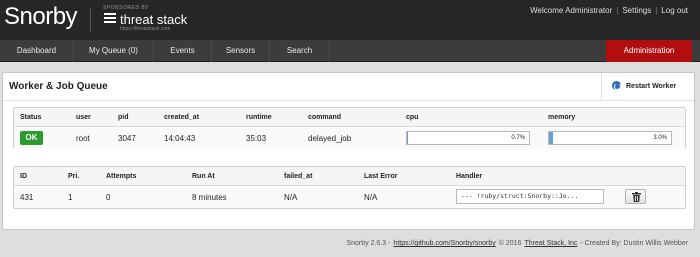 This screenshot has height=257, width=700. I want to click on sponsor-name: threat stack, so click(153, 19).